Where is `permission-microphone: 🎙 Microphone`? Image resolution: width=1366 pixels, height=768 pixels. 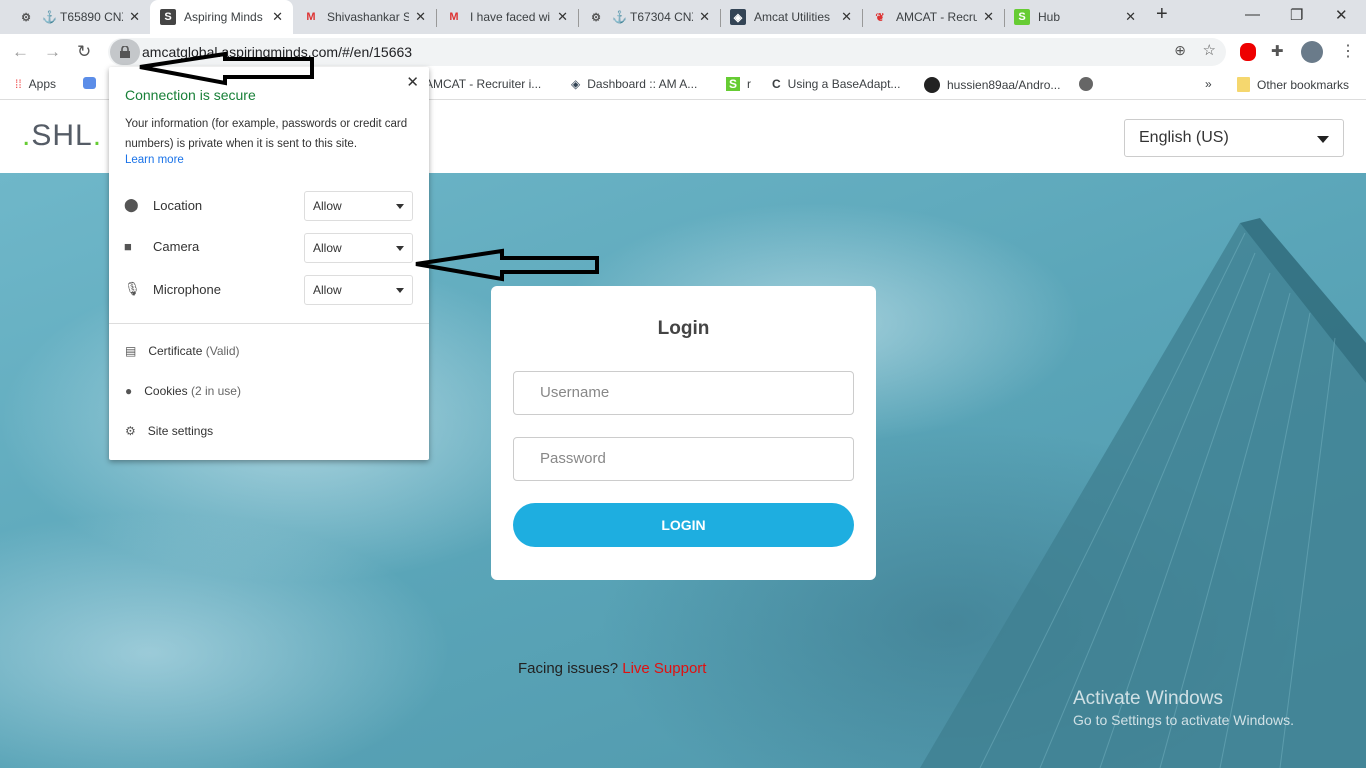 permission-microphone: 🎙 Microphone is located at coordinates (172, 289).